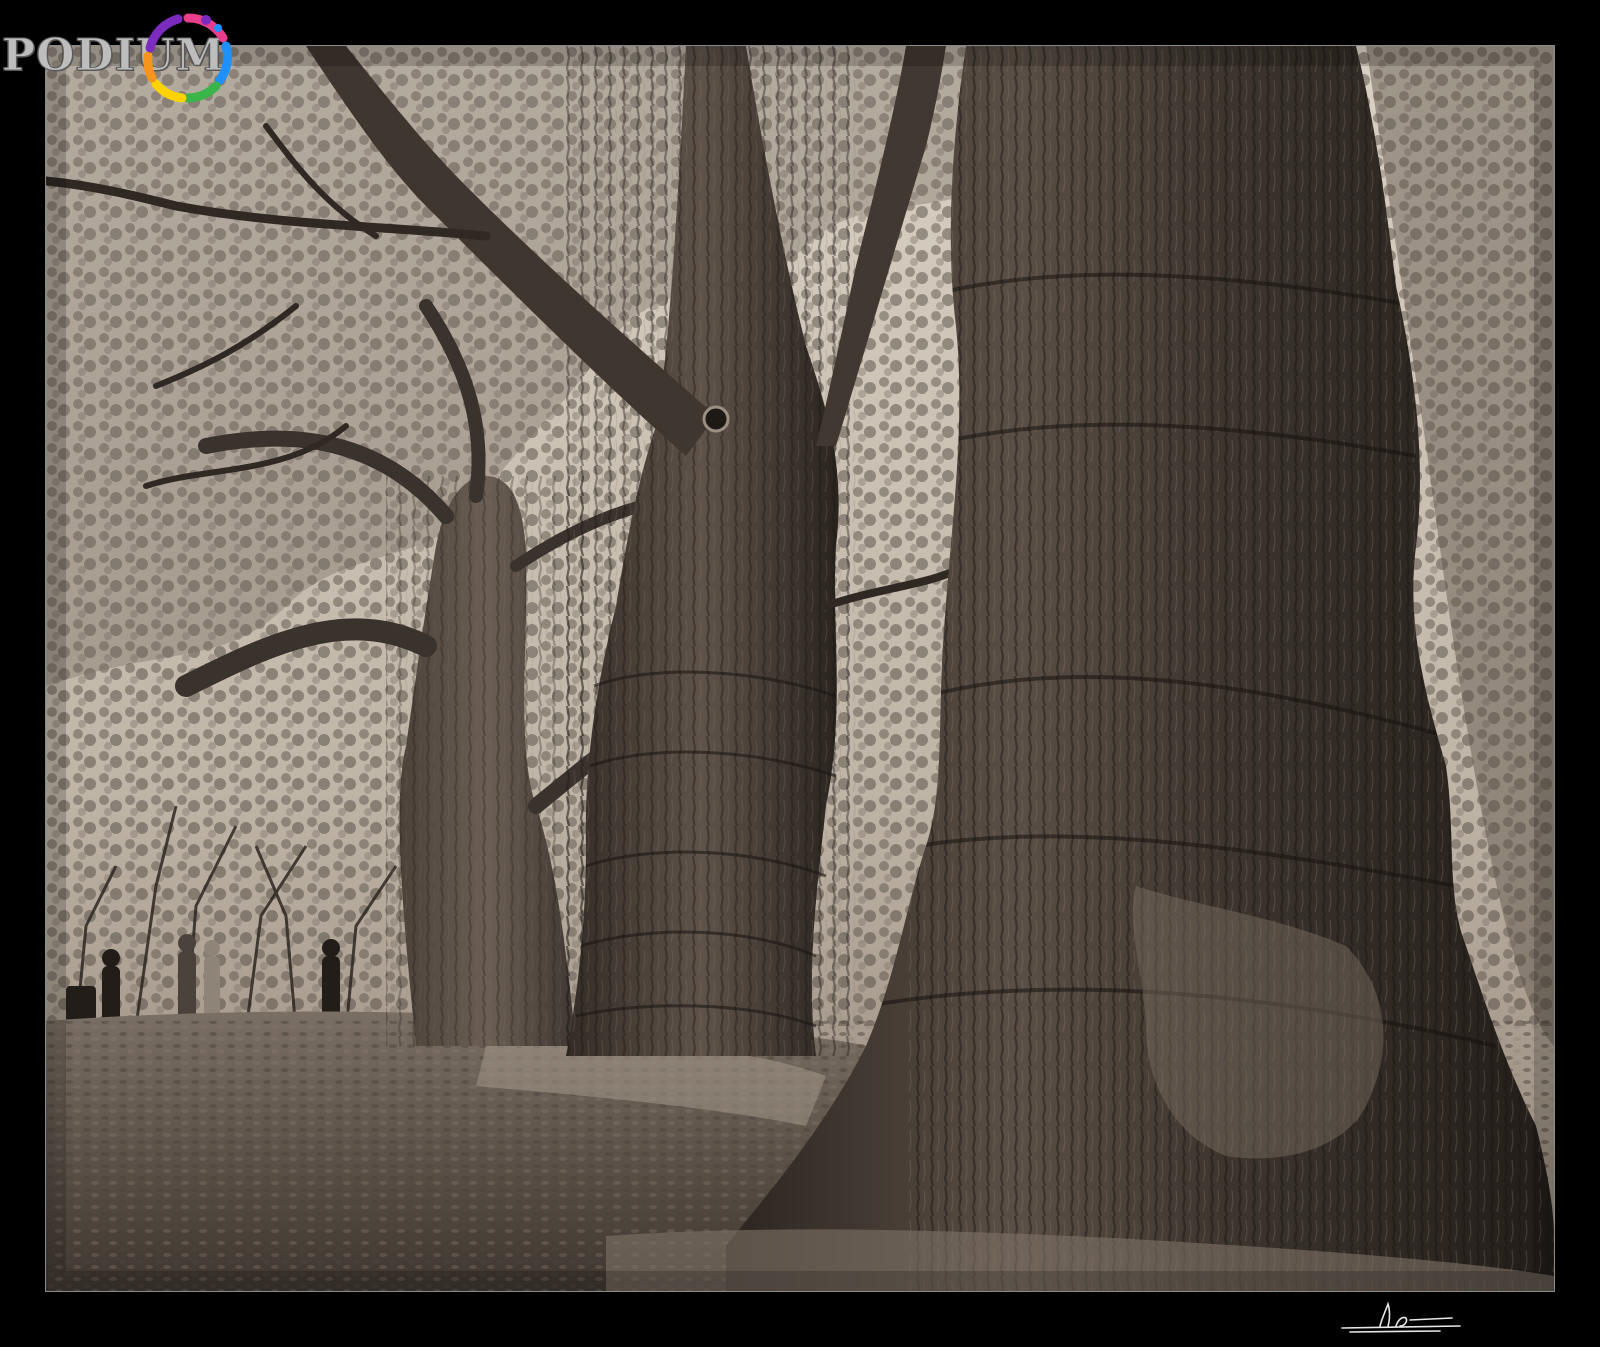 The image size is (1600, 1347). Describe the element at coordinates (187, 58) in the screenshot. I see `colorful-ring-icon` at that location.